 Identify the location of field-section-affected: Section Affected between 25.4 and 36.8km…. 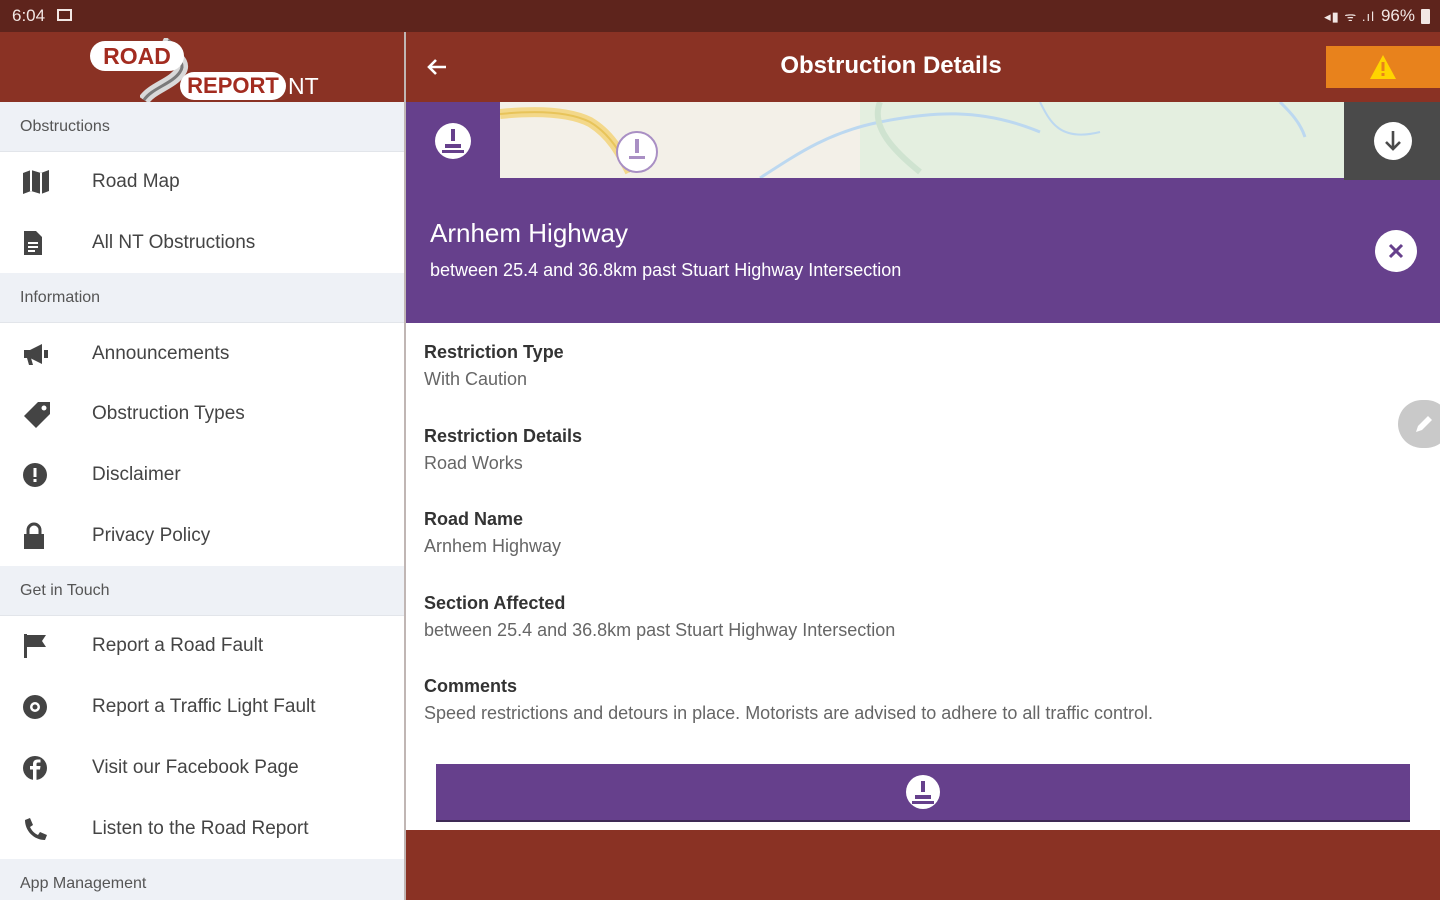
(914, 635).